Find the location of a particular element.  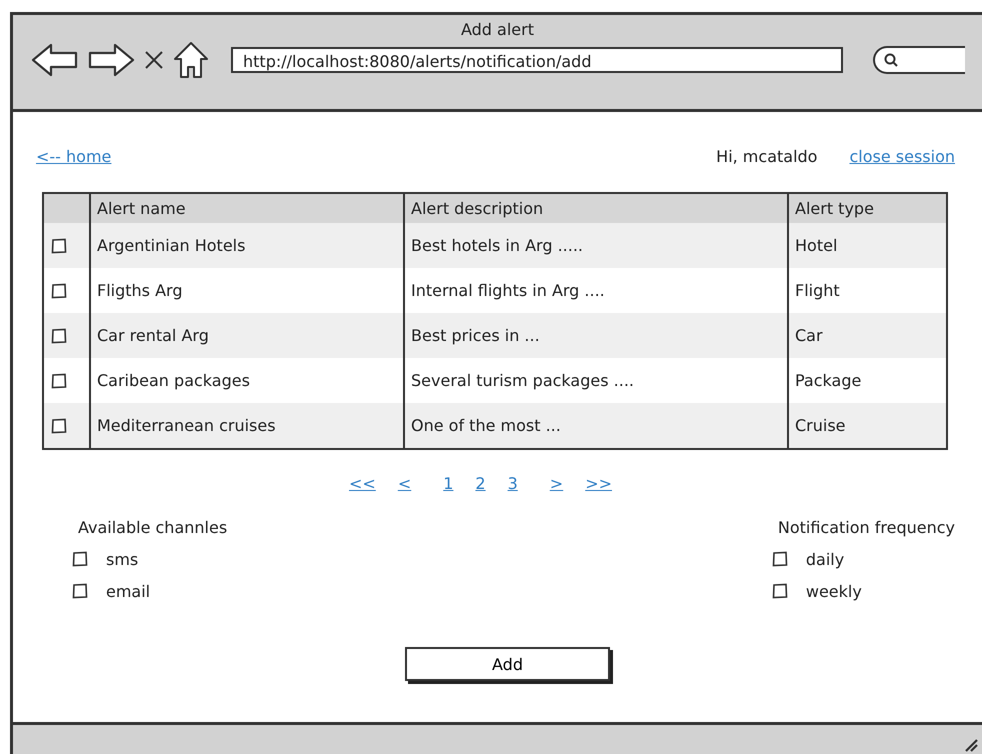

pagination-link: 3 is located at coordinates (513, 485).